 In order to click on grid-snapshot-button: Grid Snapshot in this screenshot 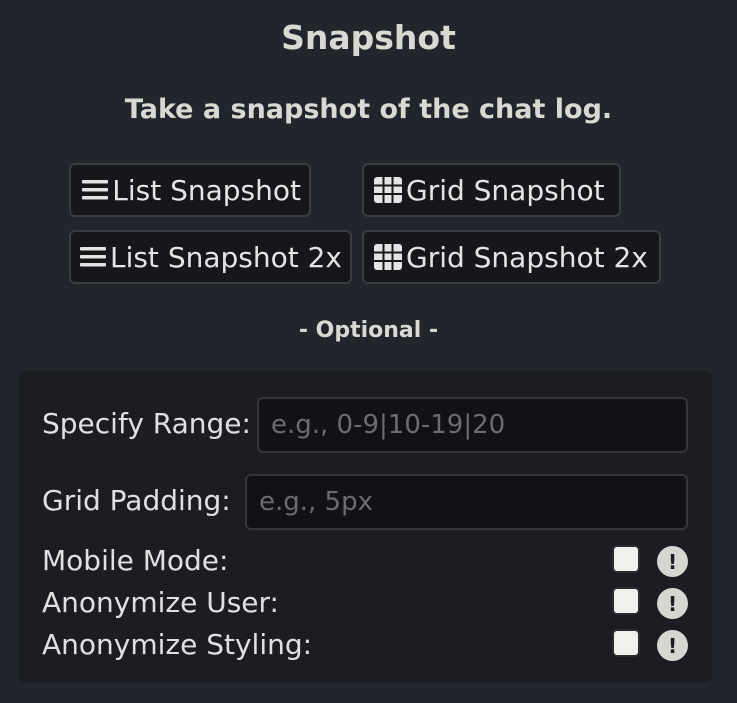, I will do `click(491, 190)`.